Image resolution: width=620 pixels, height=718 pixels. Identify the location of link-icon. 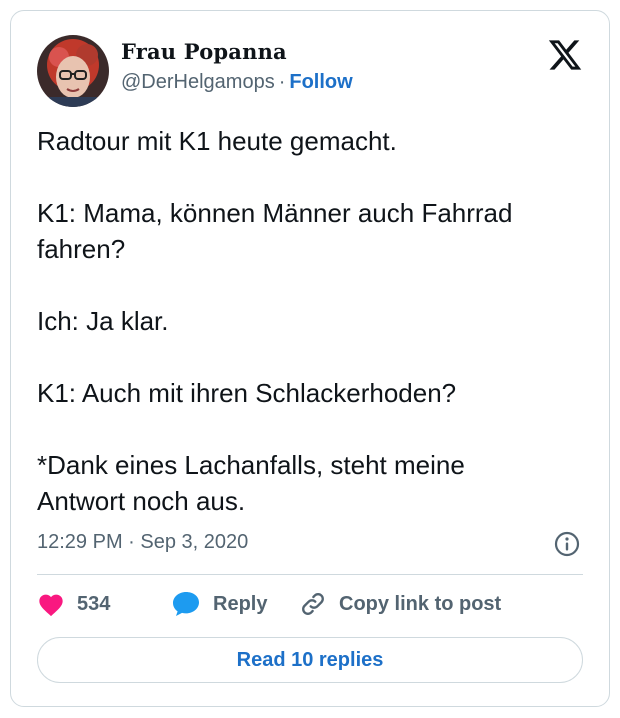
(319, 604).